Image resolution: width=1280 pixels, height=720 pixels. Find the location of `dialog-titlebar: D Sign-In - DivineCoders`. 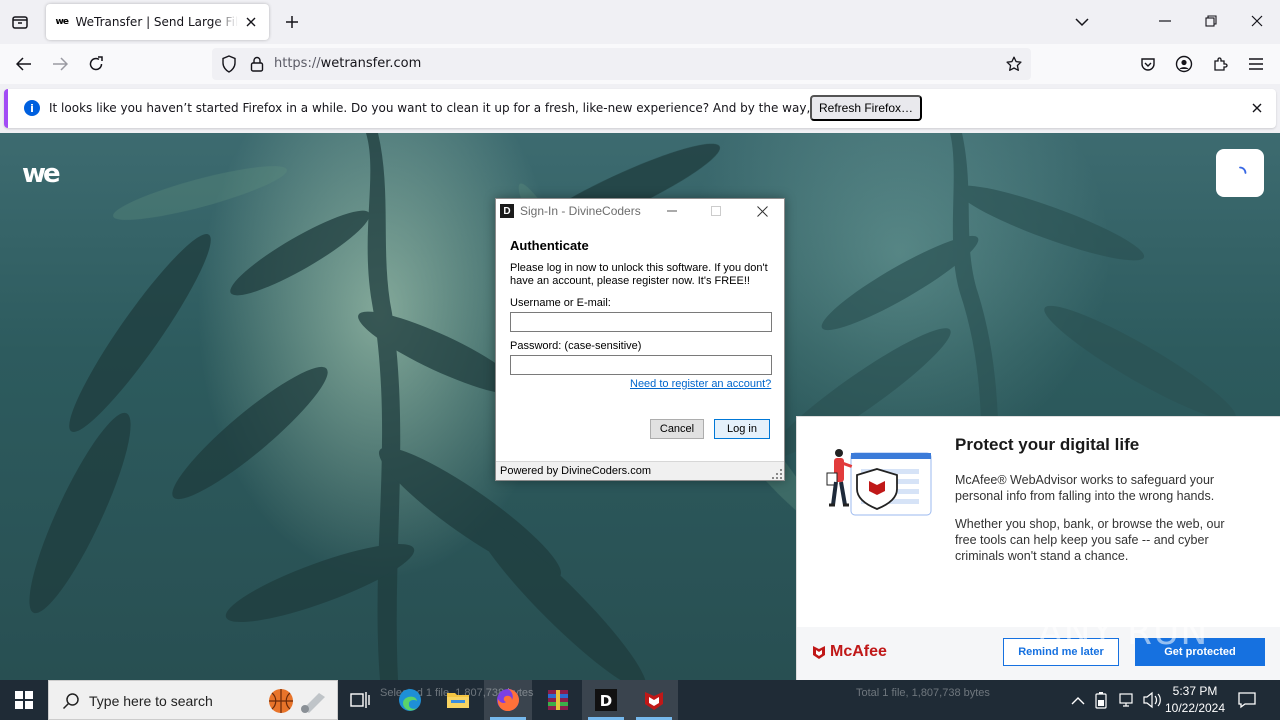

dialog-titlebar: D Sign-In - DivineCoders is located at coordinates (640, 211).